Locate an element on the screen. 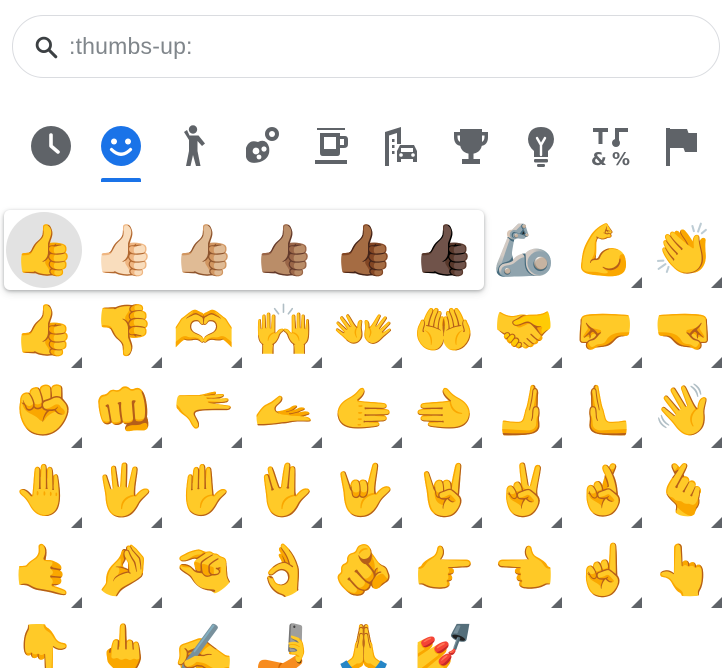 Image resolution: width=728 pixels, height=668 pixels. lightbulb-icon is located at coordinates (541, 147).